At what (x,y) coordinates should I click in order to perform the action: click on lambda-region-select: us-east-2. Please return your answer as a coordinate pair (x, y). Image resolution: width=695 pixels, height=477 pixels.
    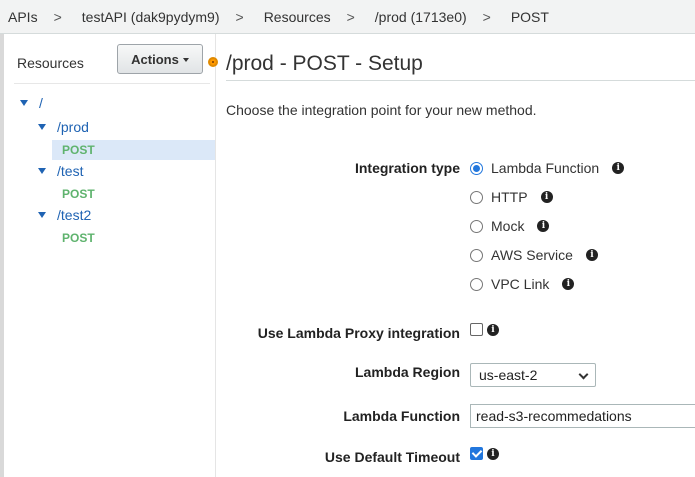
    Looking at the image, I should click on (533, 375).